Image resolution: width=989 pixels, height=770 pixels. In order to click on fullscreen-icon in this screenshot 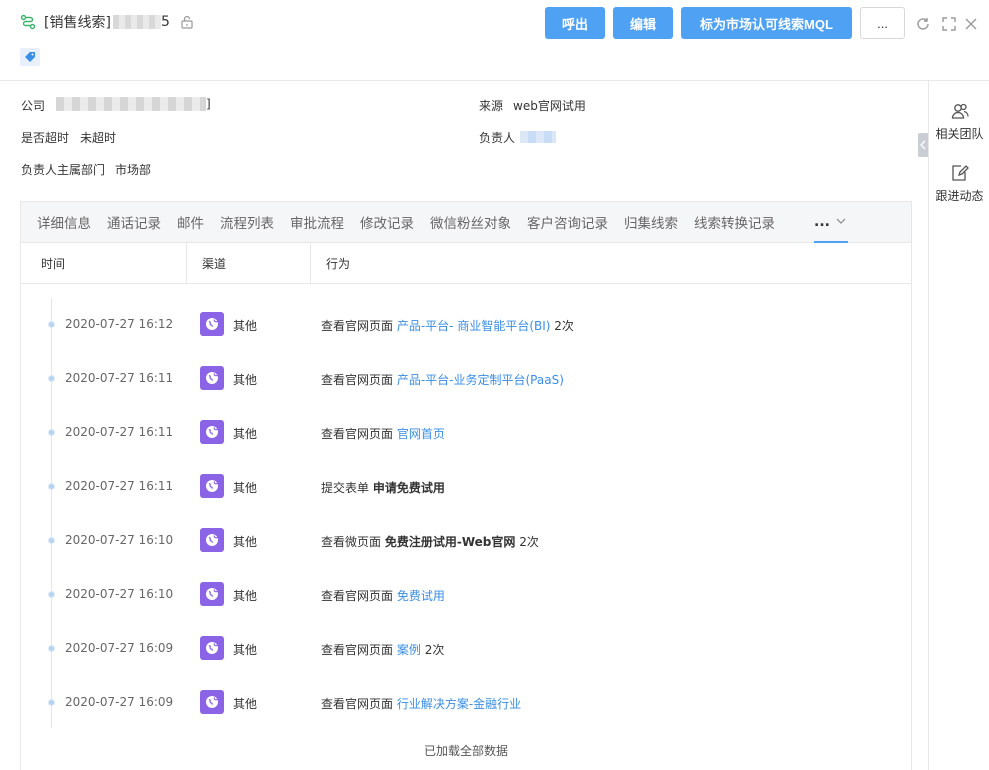, I will do `click(949, 24)`.